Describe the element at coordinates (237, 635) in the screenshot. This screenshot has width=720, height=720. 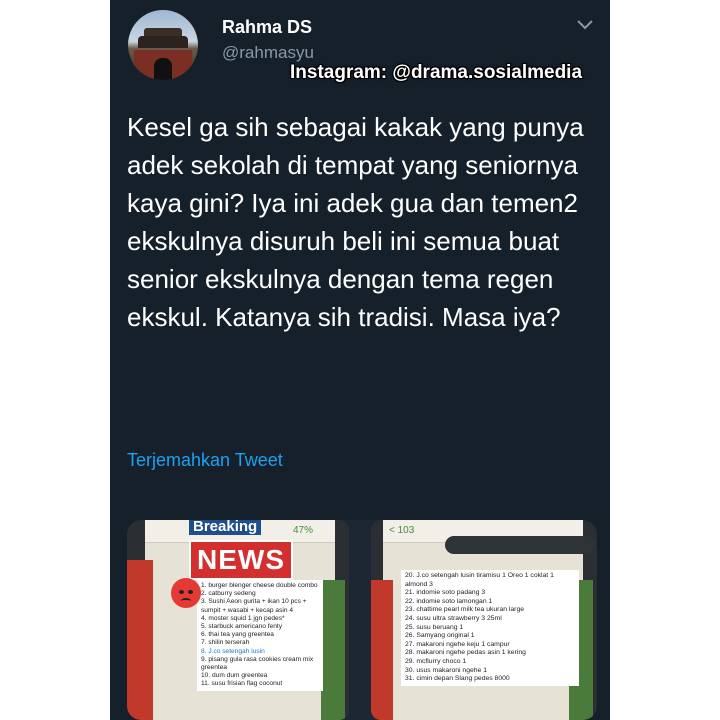
I see `list-item: 6. thai tea yang greentea` at that location.